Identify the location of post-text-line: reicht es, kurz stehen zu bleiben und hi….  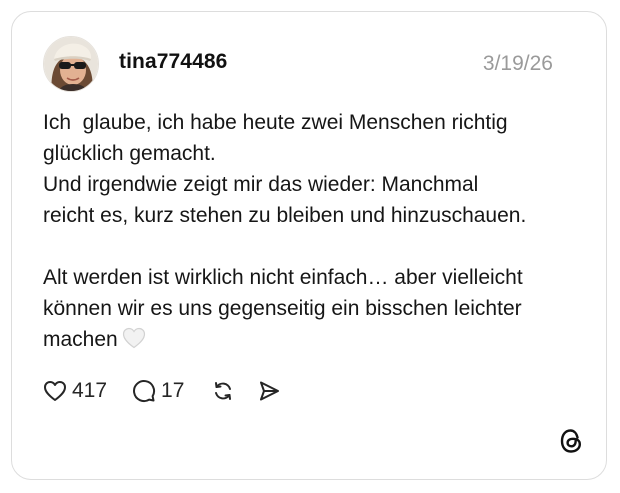
(285, 215).